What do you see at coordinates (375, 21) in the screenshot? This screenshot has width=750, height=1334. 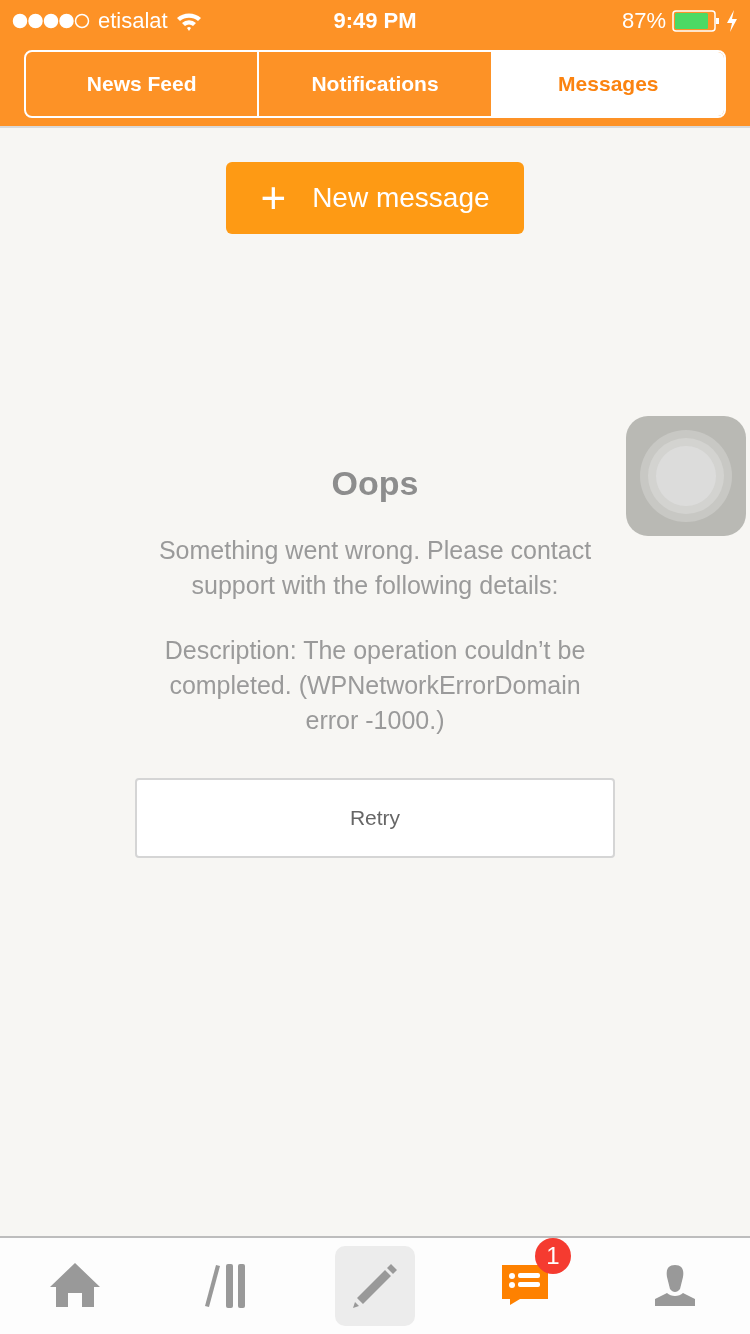 I see `clock-time: 9:49 PM` at bounding box center [375, 21].